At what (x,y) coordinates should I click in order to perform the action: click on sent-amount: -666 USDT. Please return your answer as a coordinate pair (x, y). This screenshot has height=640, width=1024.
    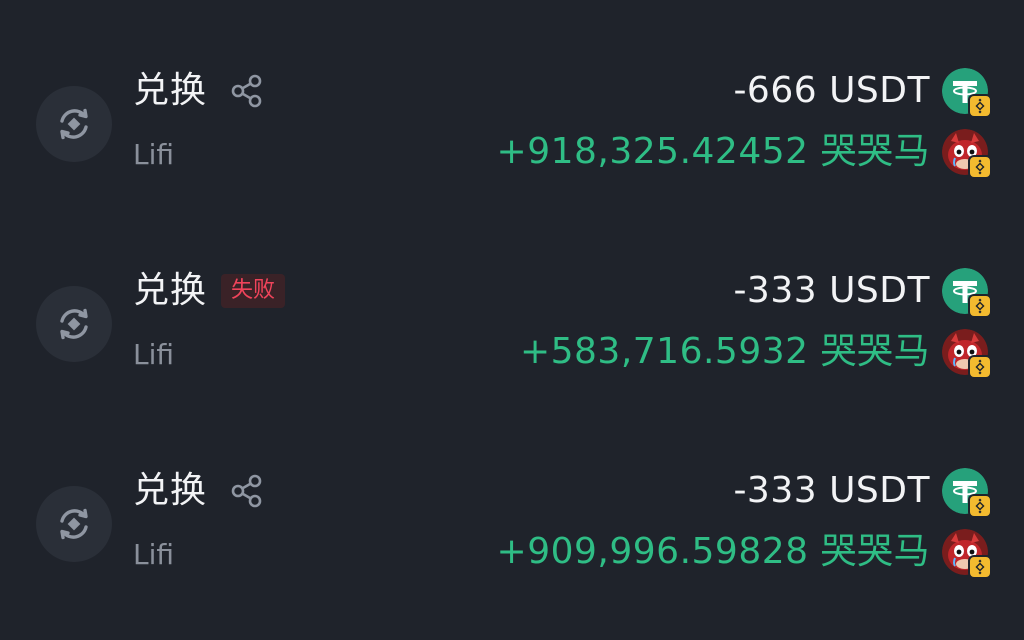
    Looking at the image, I should click on (831, 90).